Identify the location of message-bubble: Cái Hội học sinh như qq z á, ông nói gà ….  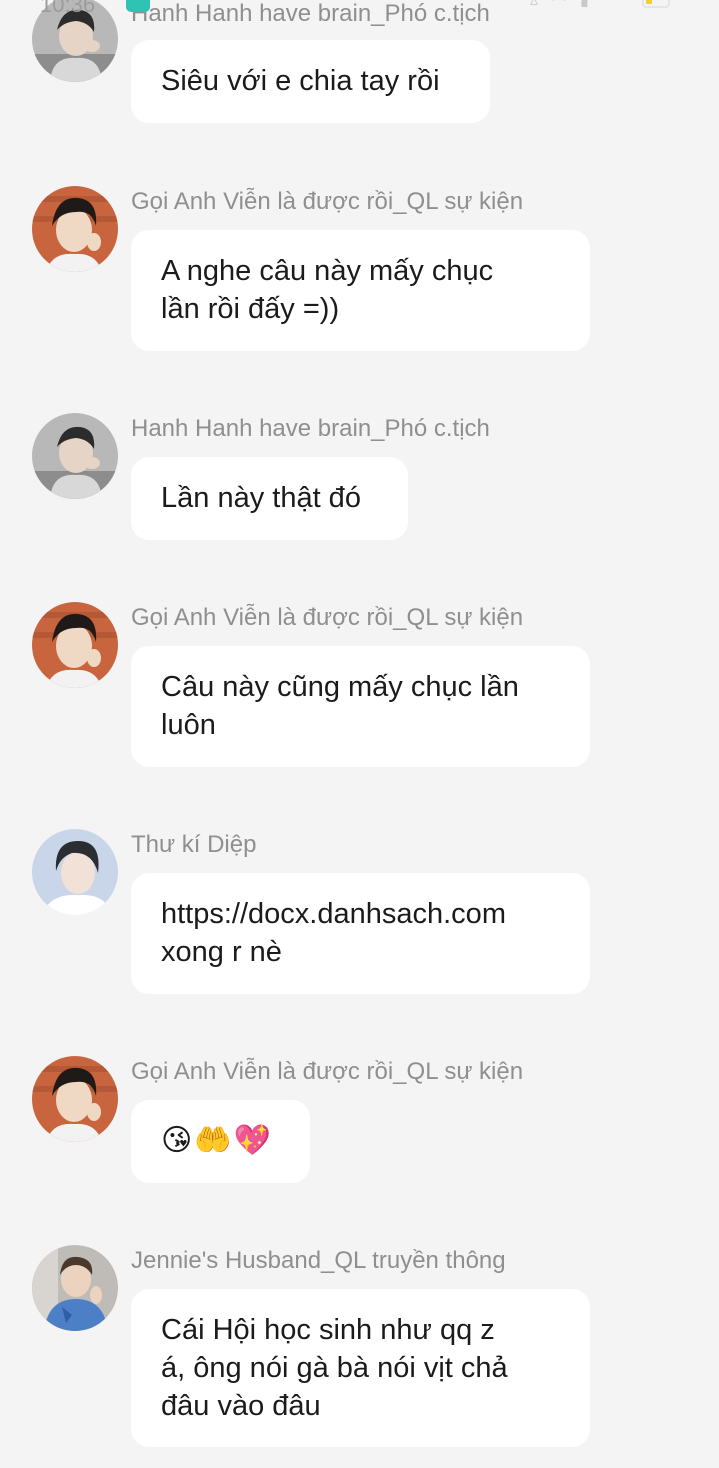
(360, 1368).